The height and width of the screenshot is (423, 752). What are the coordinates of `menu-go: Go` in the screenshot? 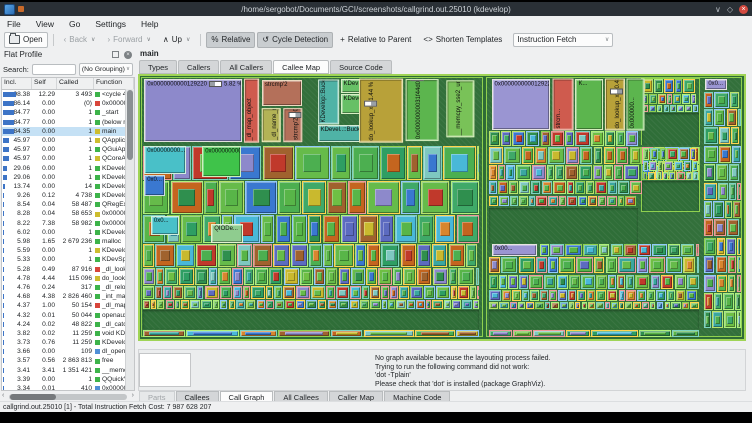 It's located at (74, 24).